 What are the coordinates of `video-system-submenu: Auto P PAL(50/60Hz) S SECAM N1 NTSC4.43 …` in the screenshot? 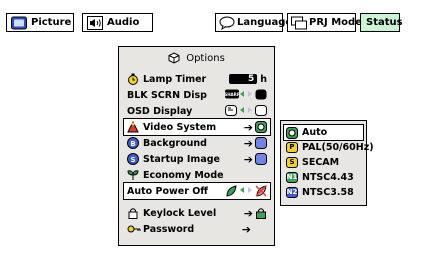 It's located at (327, 163).